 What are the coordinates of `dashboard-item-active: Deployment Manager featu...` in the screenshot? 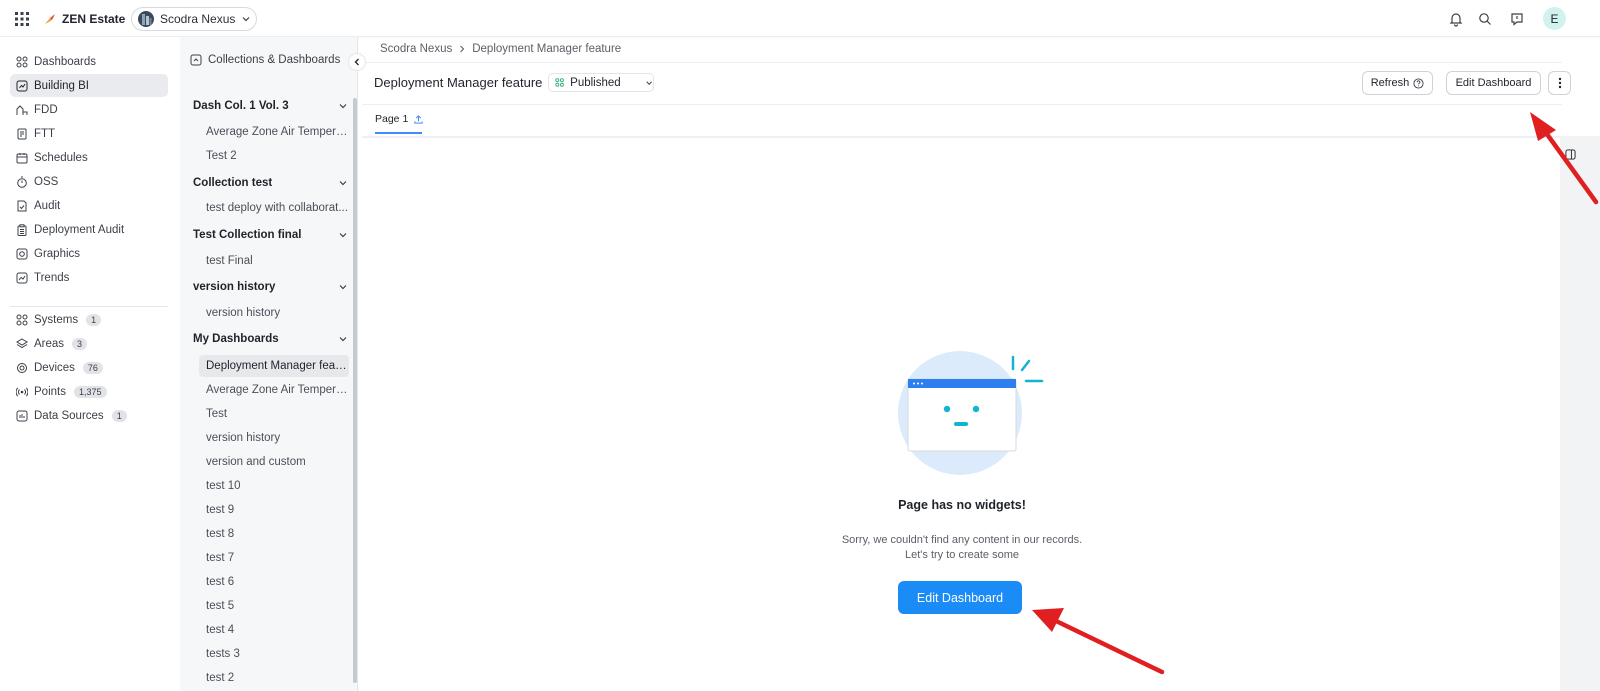 It's located at (274, 366).